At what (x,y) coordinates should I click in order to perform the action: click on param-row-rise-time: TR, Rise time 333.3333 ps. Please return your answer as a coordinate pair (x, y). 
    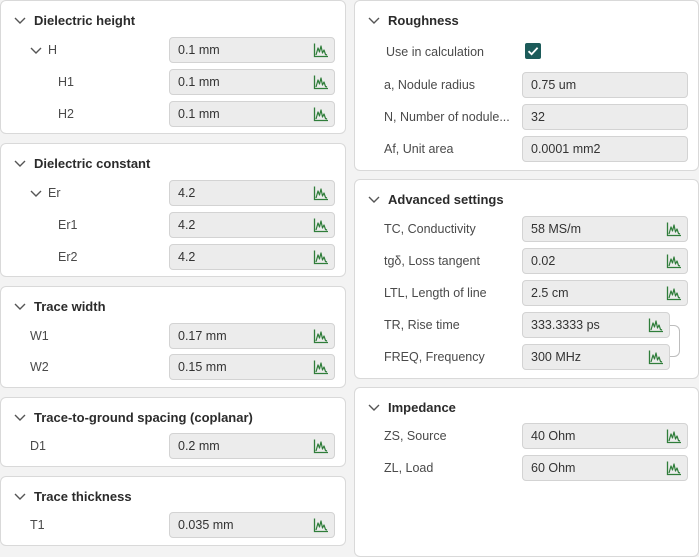
    Looking at the image, I should click on (526, 325).